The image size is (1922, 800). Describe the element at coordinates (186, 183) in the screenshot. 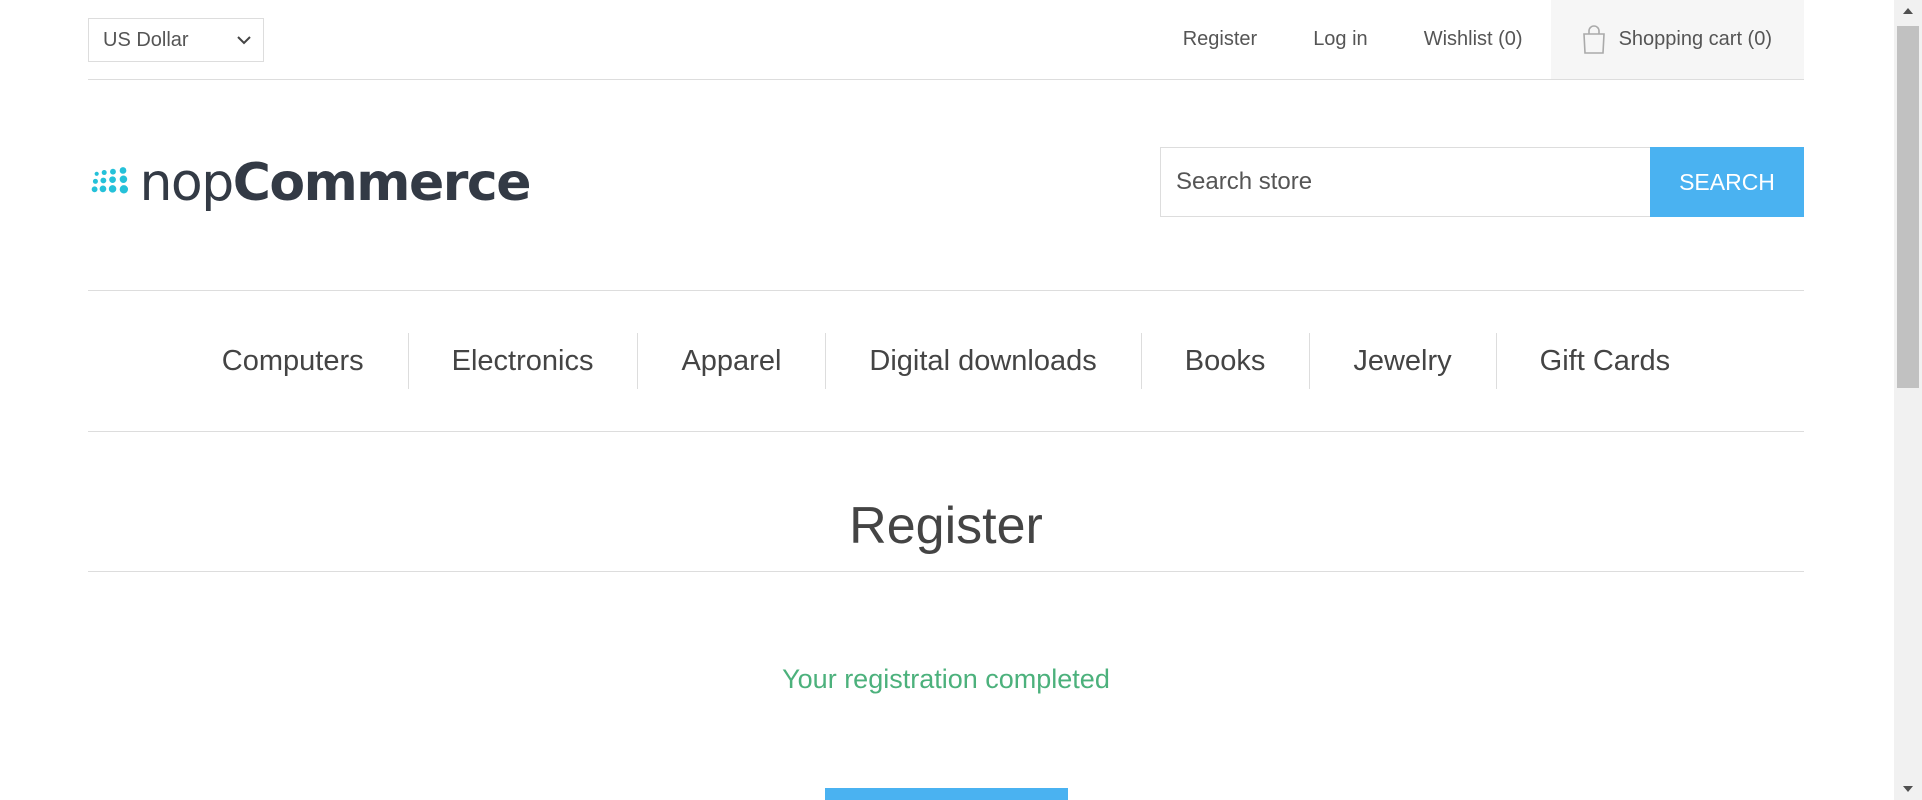

I see `logo-text-nop: nop` at that location.